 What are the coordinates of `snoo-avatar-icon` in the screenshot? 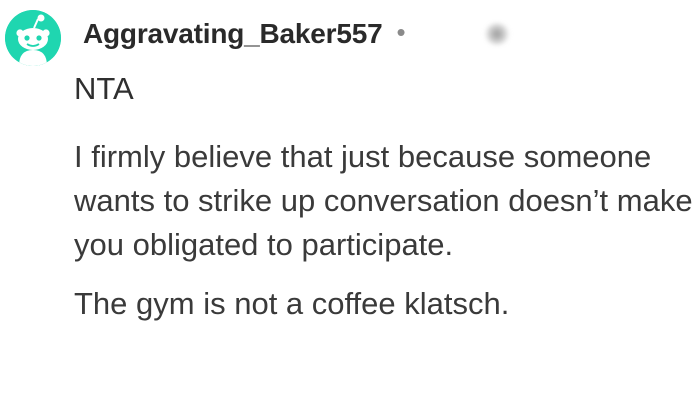 It's located at (33, 38).